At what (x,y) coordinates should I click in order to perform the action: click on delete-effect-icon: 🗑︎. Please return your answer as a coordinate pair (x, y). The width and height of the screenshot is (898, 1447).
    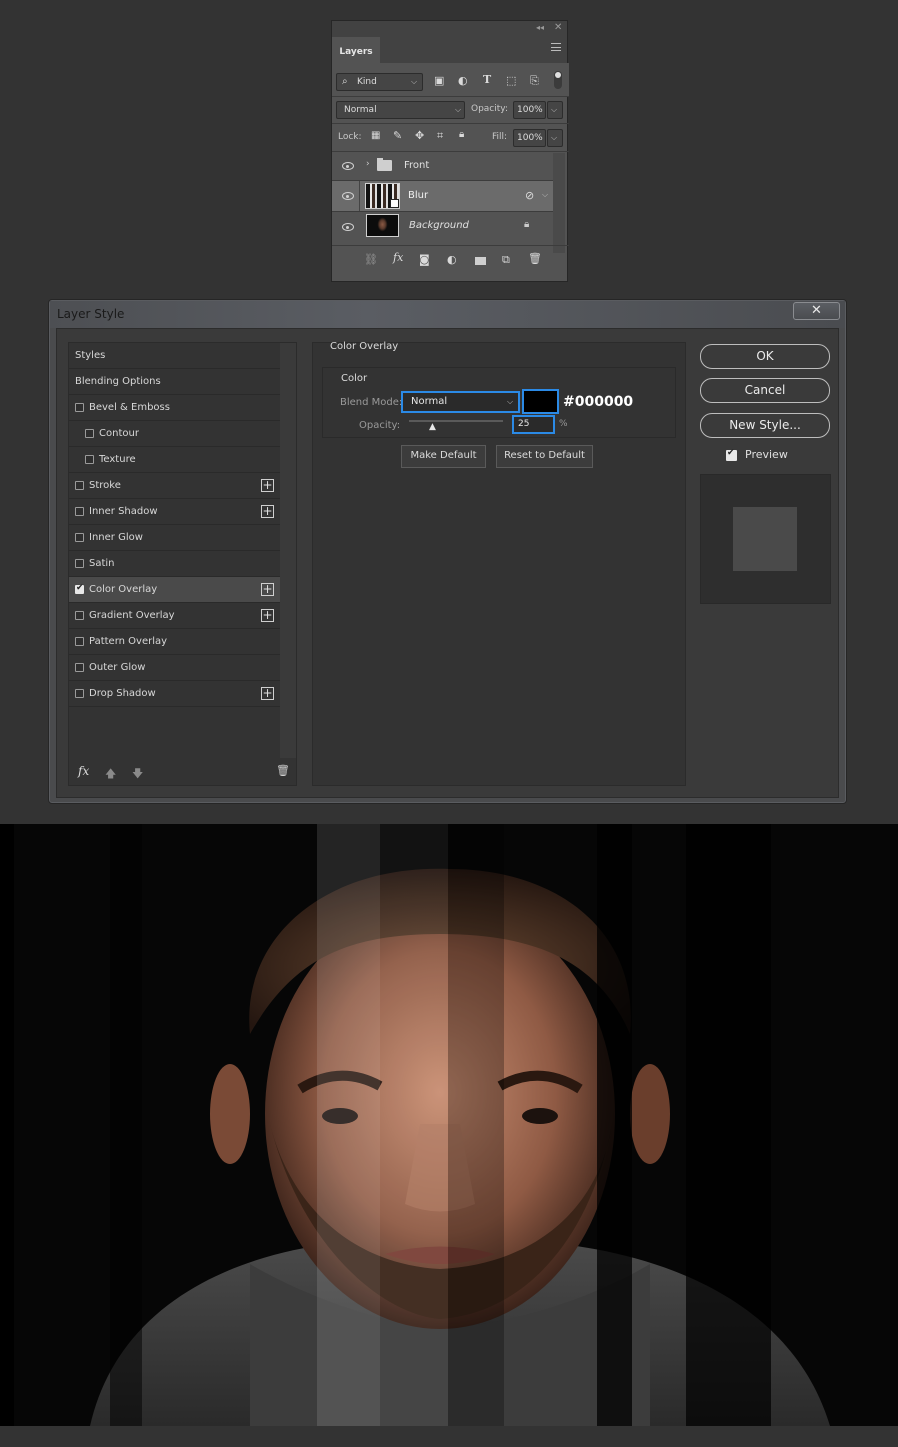
    Looking at the image, I should click on (283, 770).